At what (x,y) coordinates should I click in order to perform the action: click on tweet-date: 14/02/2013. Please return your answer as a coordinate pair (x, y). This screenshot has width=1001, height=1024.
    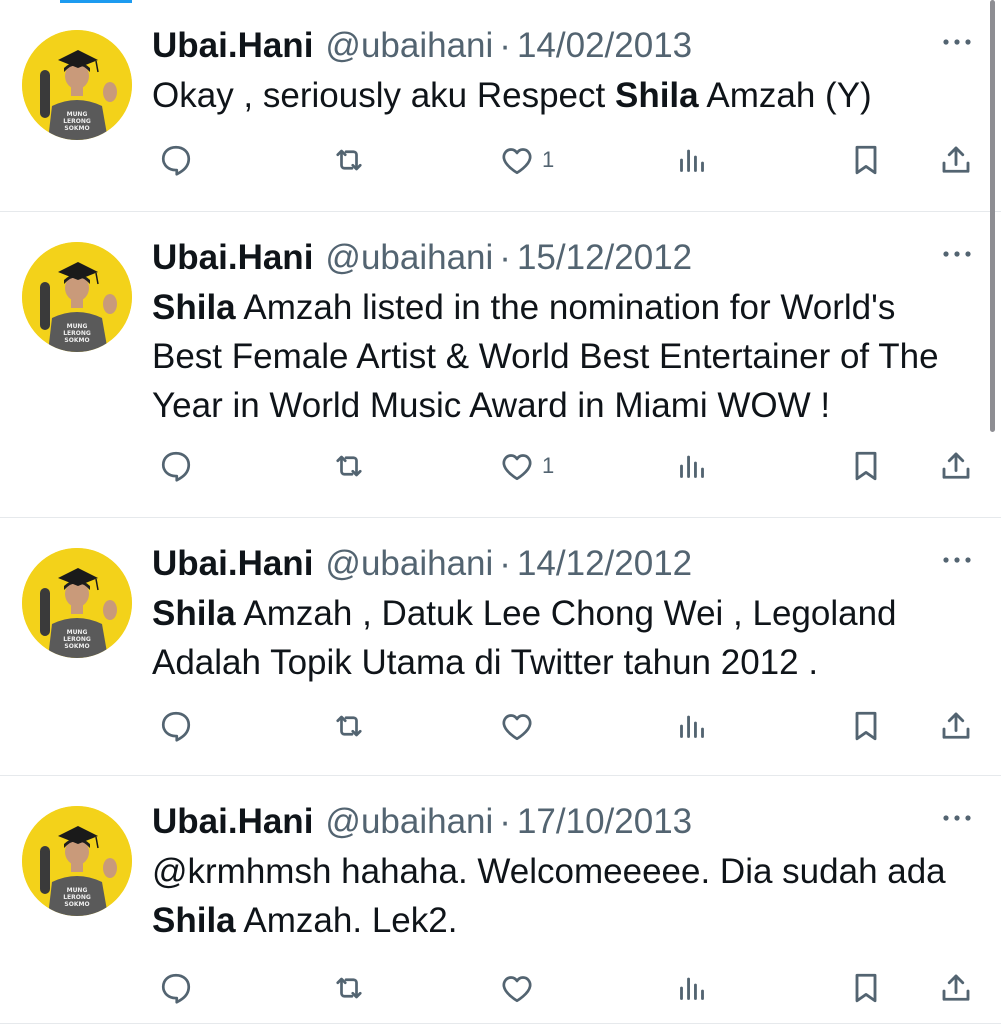
    Looking at the image, I should click on (604, 46).